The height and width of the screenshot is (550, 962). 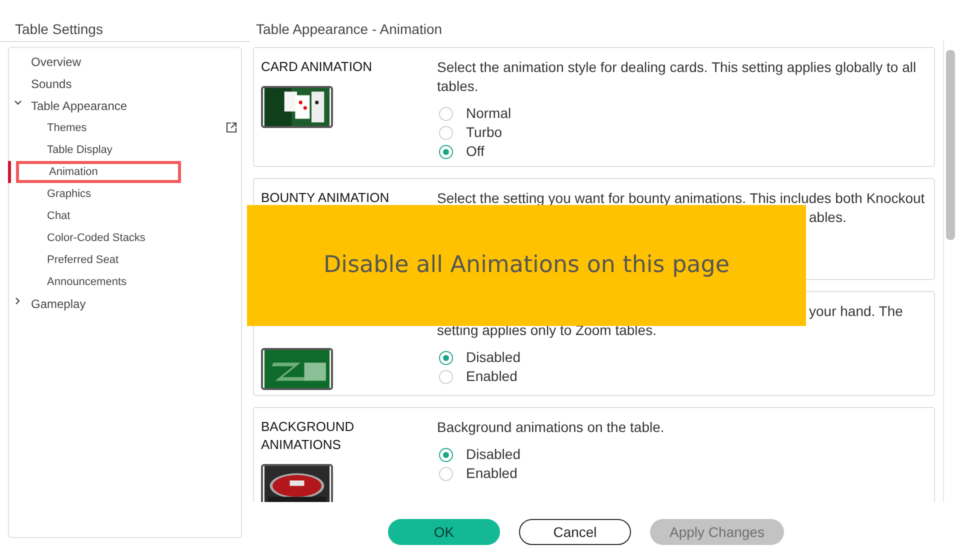 I want to click on chevron-right-icon, so click(x=18, y=301).